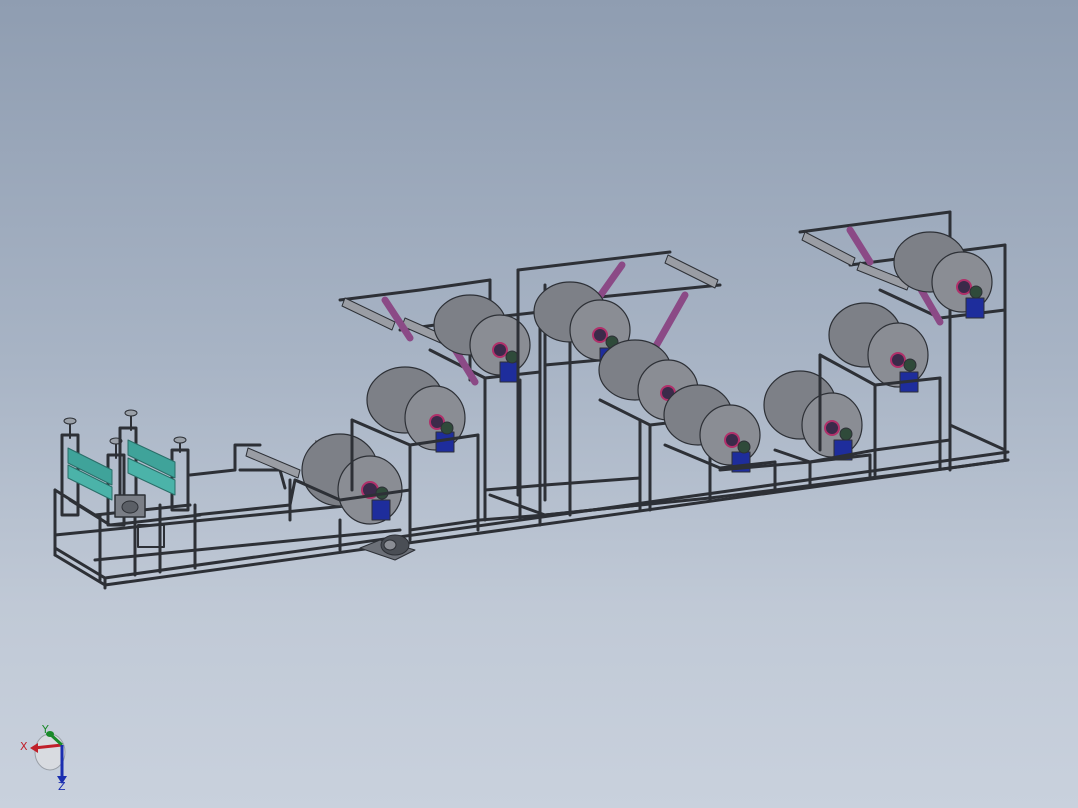  I want to click on x-axis-arrowhead, so click(34, 748).